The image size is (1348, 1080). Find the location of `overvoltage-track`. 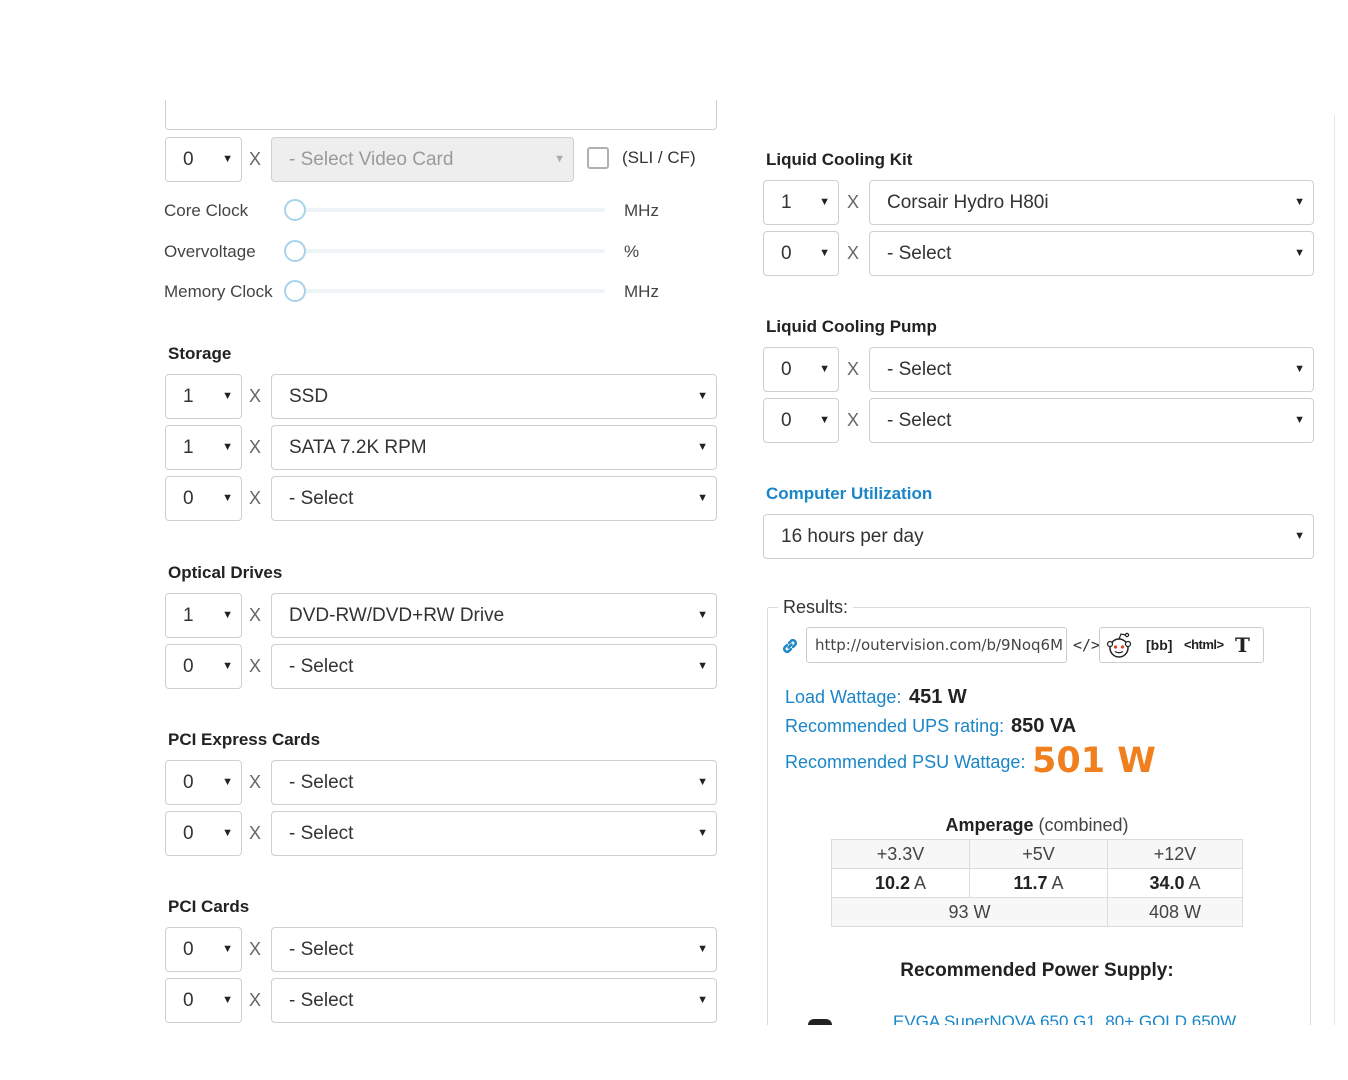

overvoltage-track is located at coordinates (450, 251).